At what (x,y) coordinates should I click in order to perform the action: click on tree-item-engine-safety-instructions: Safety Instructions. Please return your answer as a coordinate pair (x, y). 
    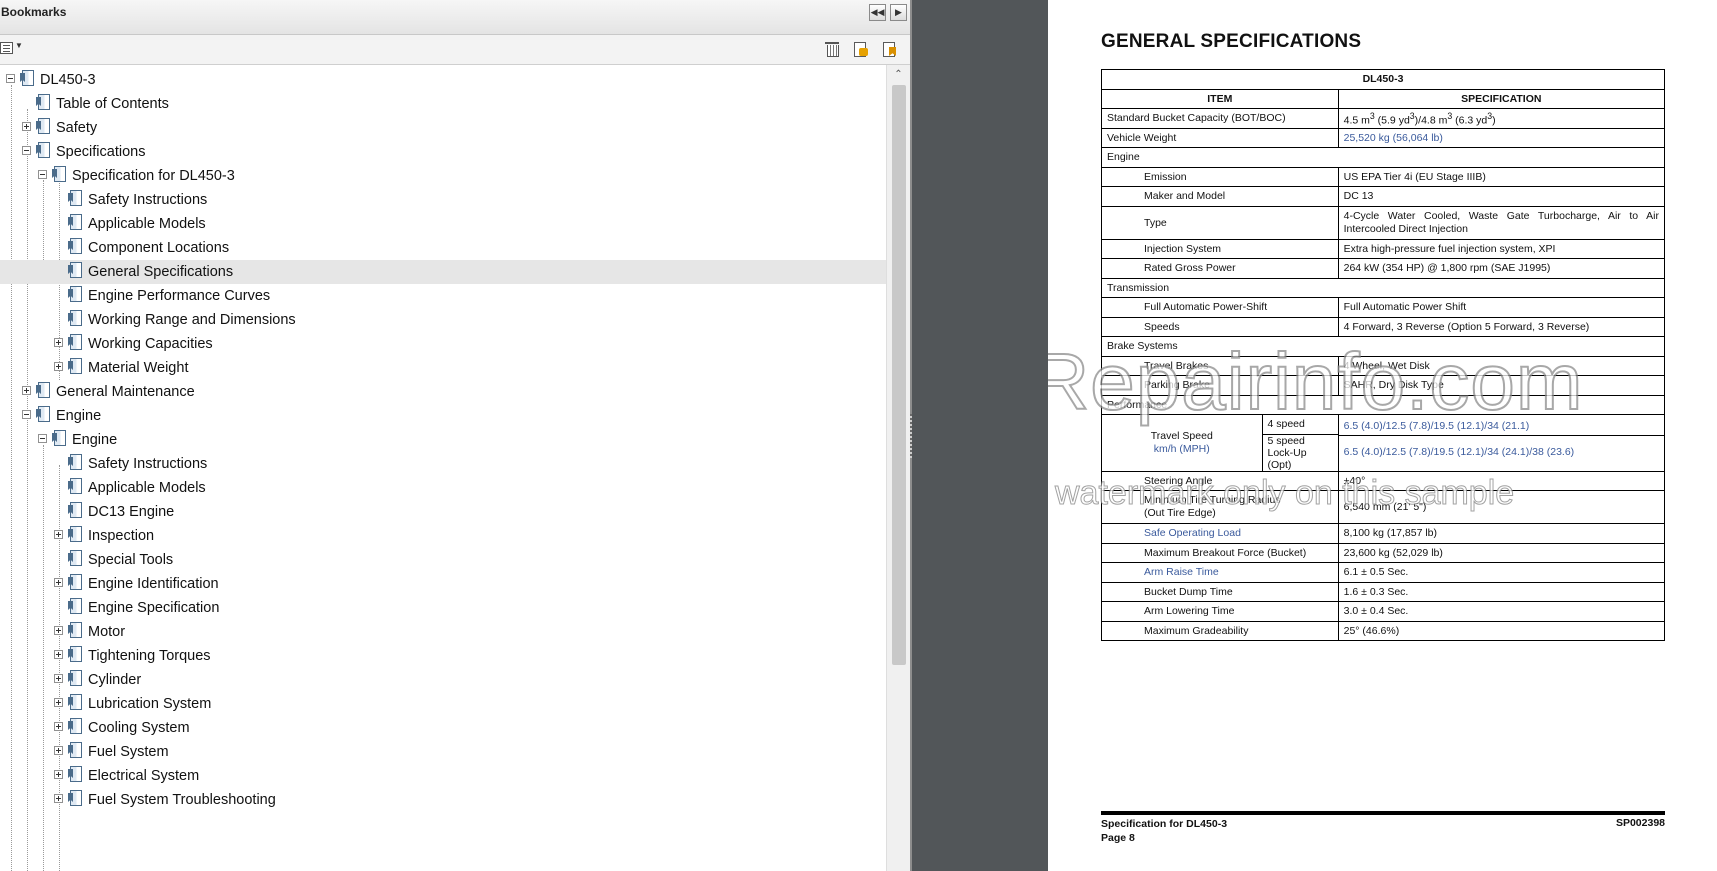
    Looking at the image, I should click on (443, 464).